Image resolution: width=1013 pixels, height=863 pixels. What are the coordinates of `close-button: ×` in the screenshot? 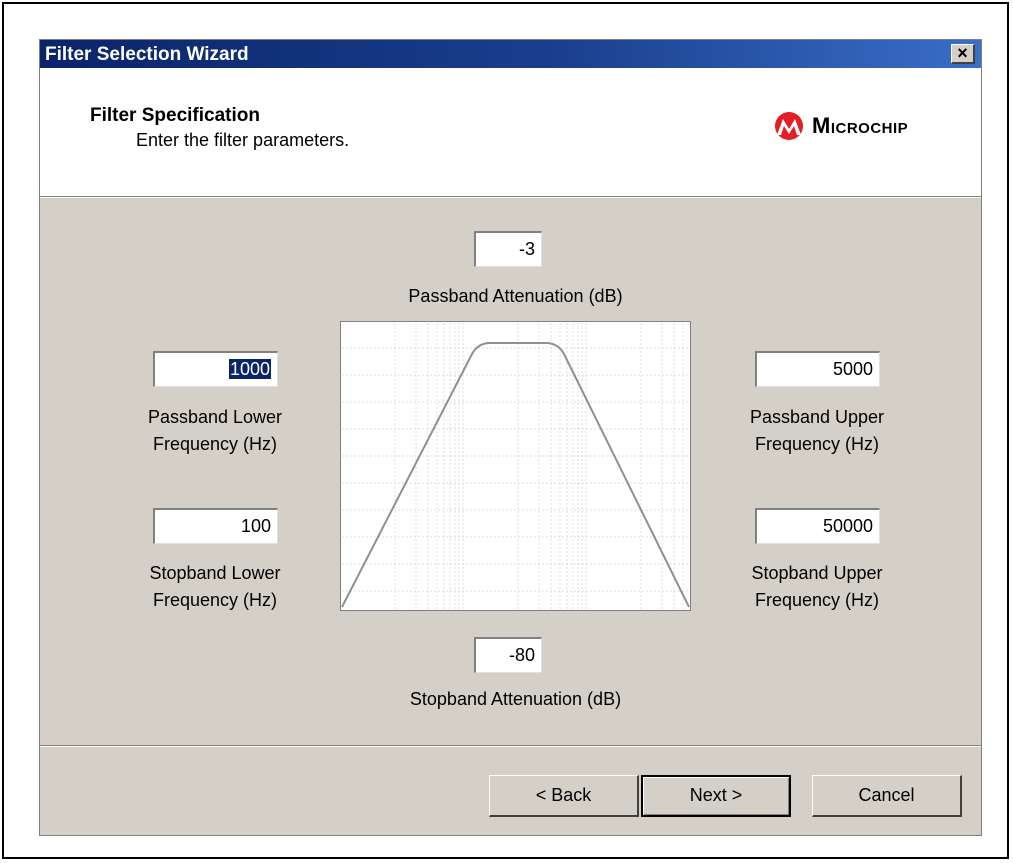 It's located at (963, 54).